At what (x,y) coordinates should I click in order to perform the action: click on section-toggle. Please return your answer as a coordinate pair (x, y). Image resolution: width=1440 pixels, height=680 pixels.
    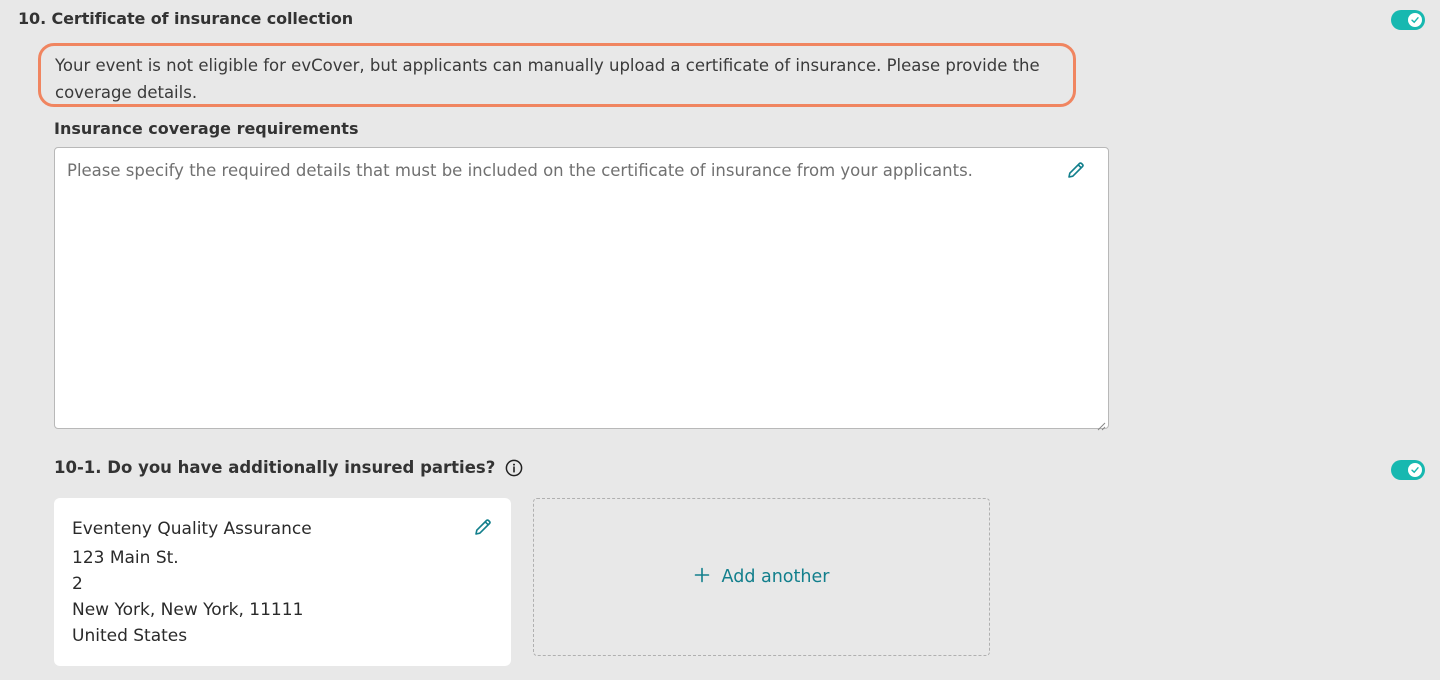
    Looking at the image, I should click on (1408, 20).